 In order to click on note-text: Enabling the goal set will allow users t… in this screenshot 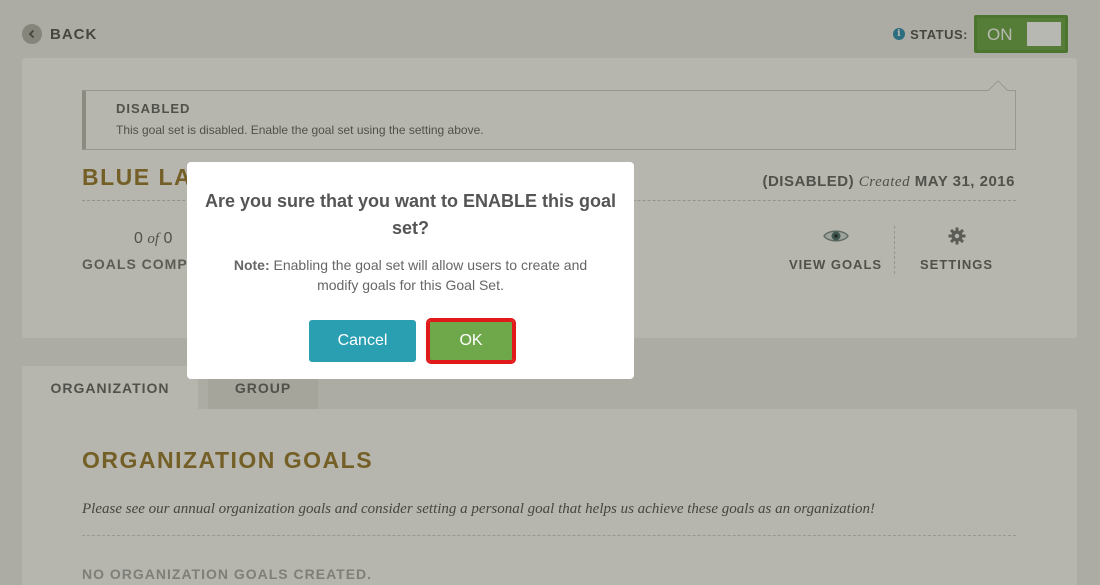, I will do `click(430, 275)`.